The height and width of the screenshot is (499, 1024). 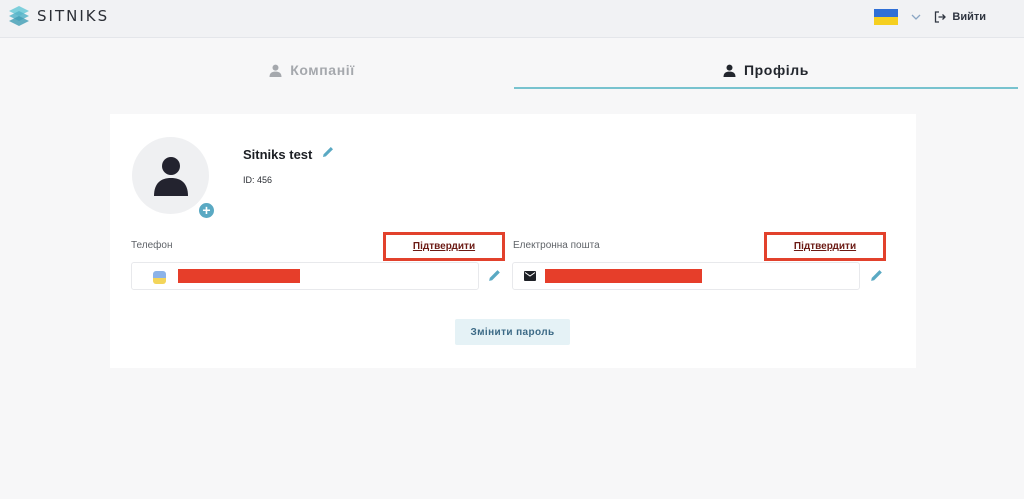 What do you see at coordinates (494, 275) in the screenshot?
I see `edit-phone-pencil-icon` at bounding box center [494, 275].